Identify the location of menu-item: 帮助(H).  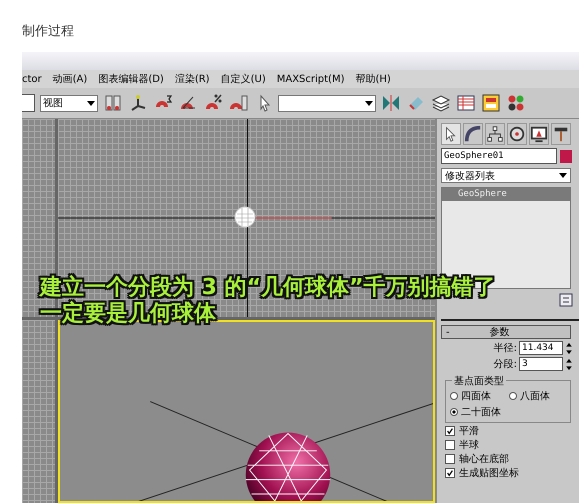
(373, 79).